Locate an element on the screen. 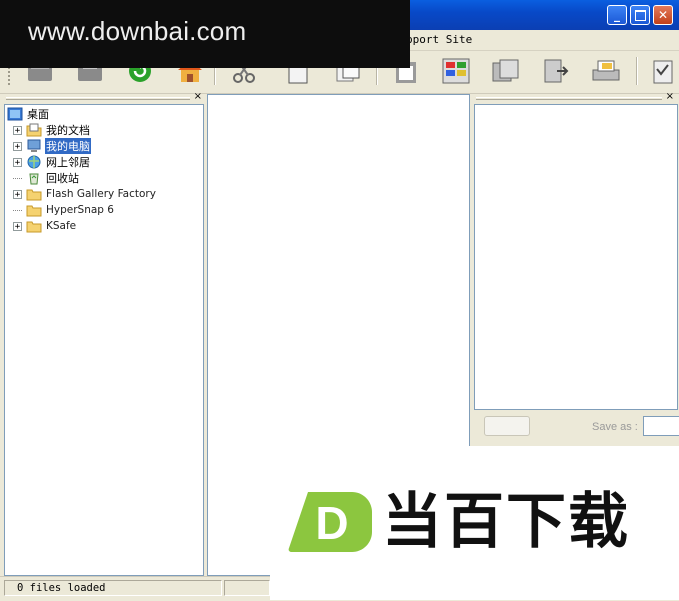 The image size is (679, 601). print-icon is located at coordinates (606, 70).